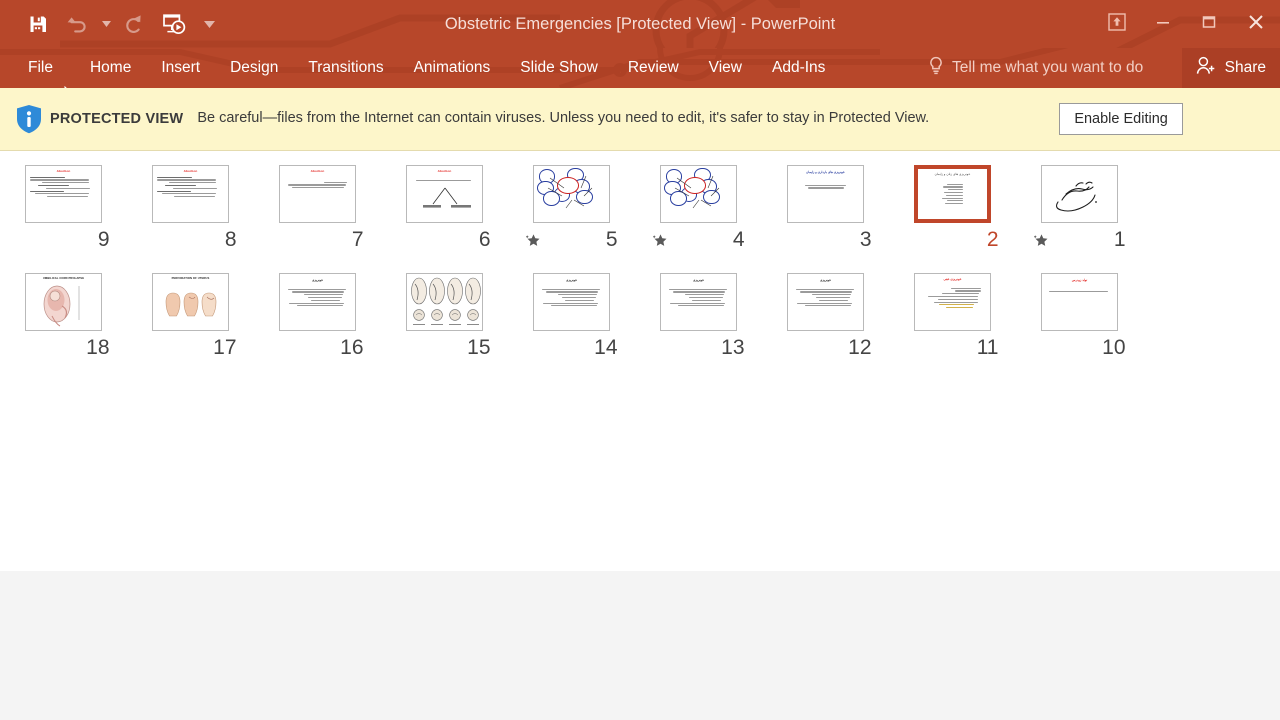 Image resolution: width=1280 pixels, height=720 pixels. Describe the element at coordinates (865, 239) in the screenshot. I see `slide-number: 3` at that location.